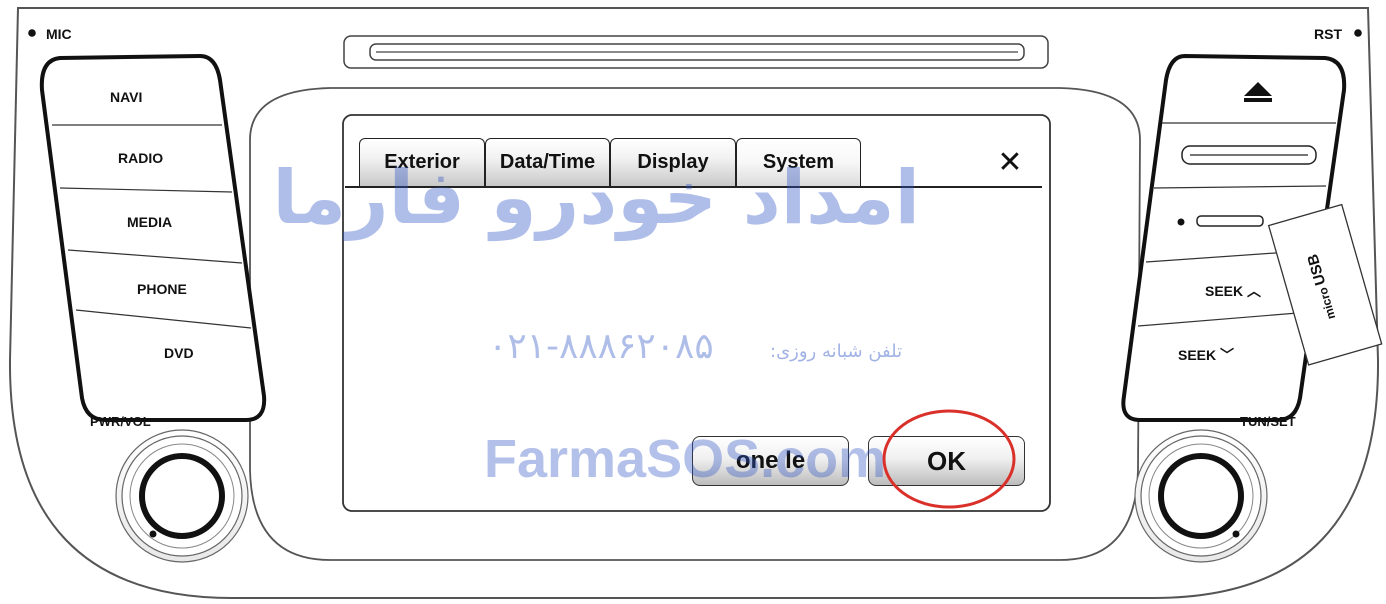 This screenshot has width=1386, height=604. Describe the element at coordinates (59, 34) in the screenshot. I see `mic-label: MIC` at that location.